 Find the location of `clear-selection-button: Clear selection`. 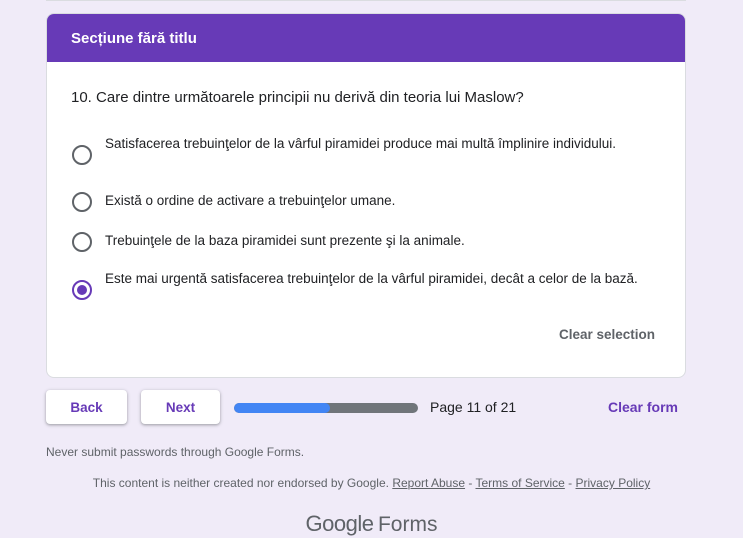

clear-selection-button: Clear selection is located at coordinates (607, 334).